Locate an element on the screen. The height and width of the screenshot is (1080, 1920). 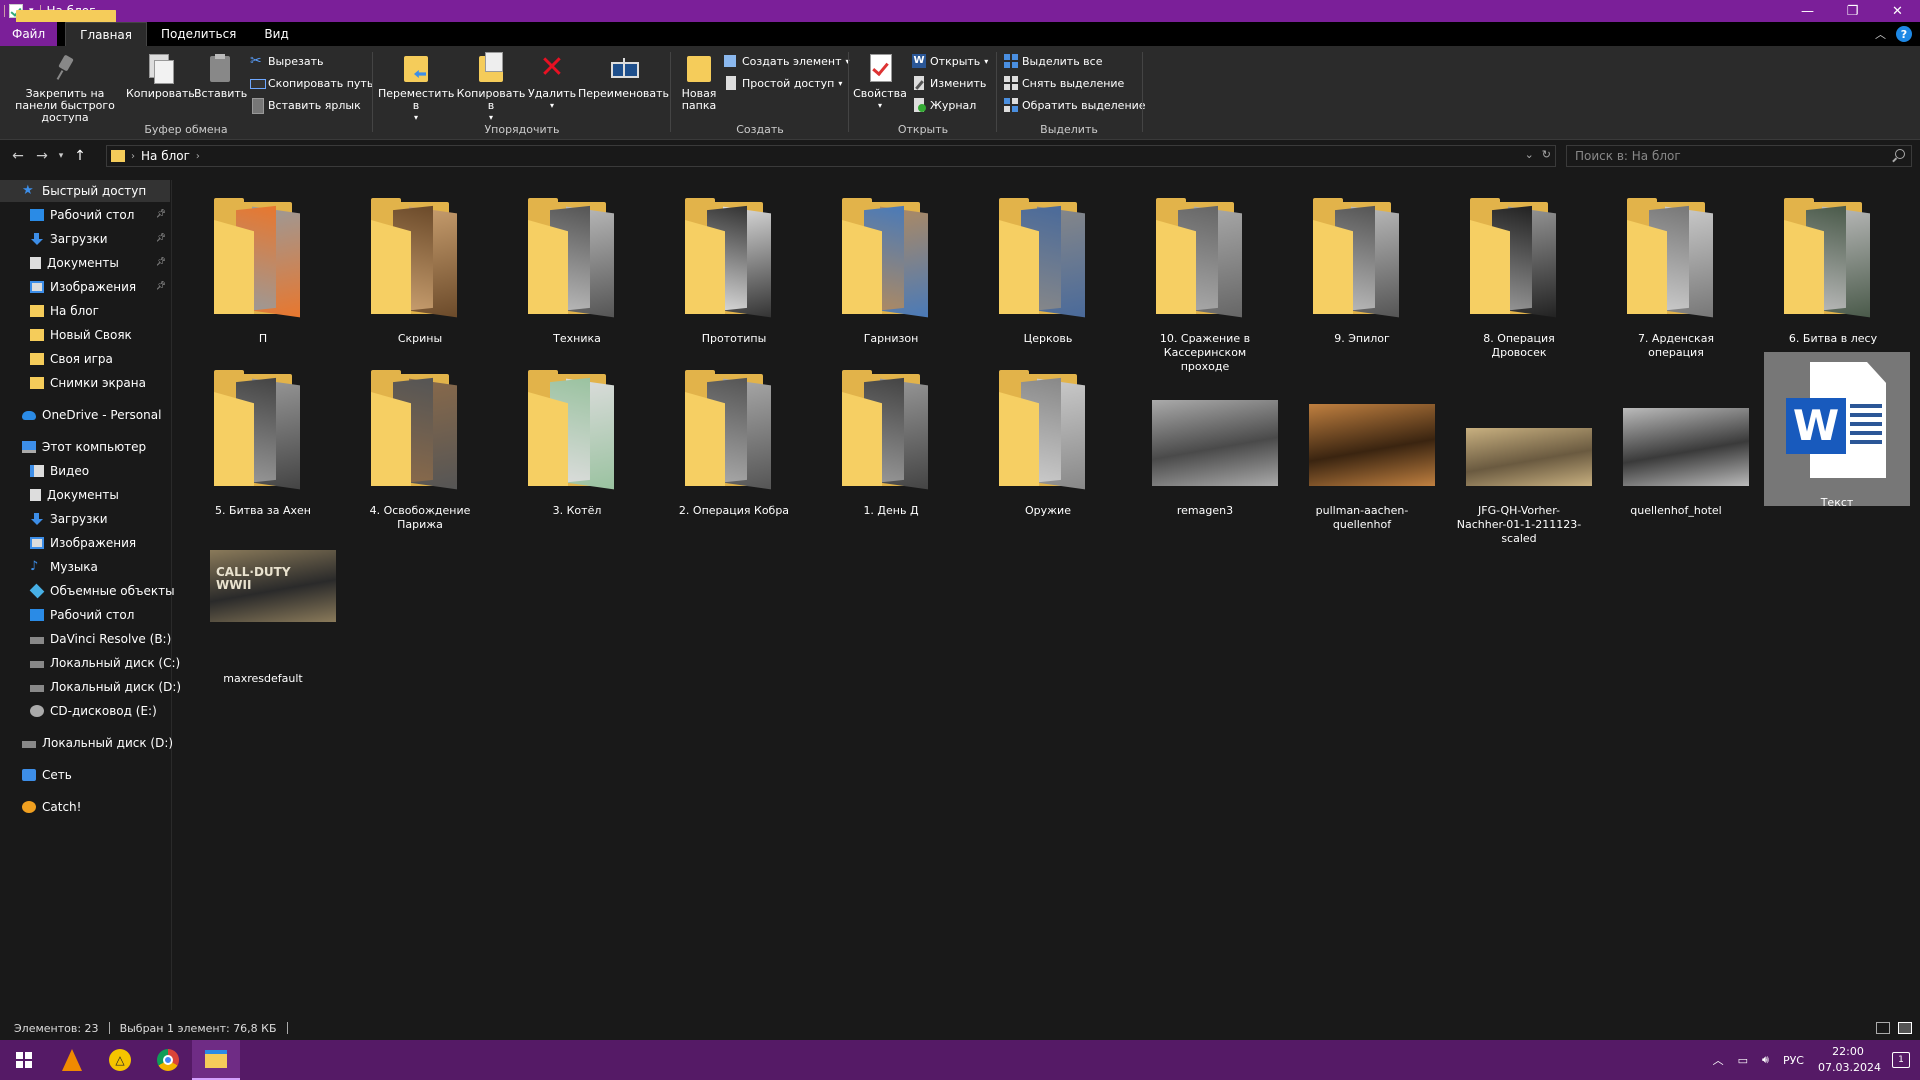
recent-locations-button: ▾ is located at coordinates (61, 156).